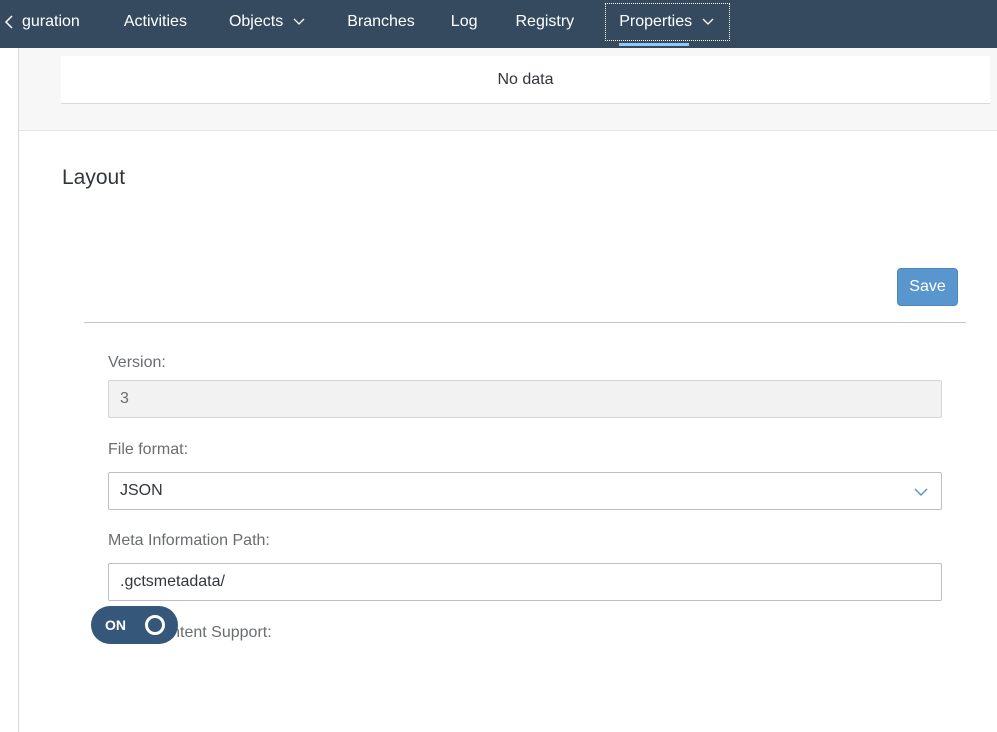 The image size is (997, 732). I want to click on version-field: 3, so click(525, 399).